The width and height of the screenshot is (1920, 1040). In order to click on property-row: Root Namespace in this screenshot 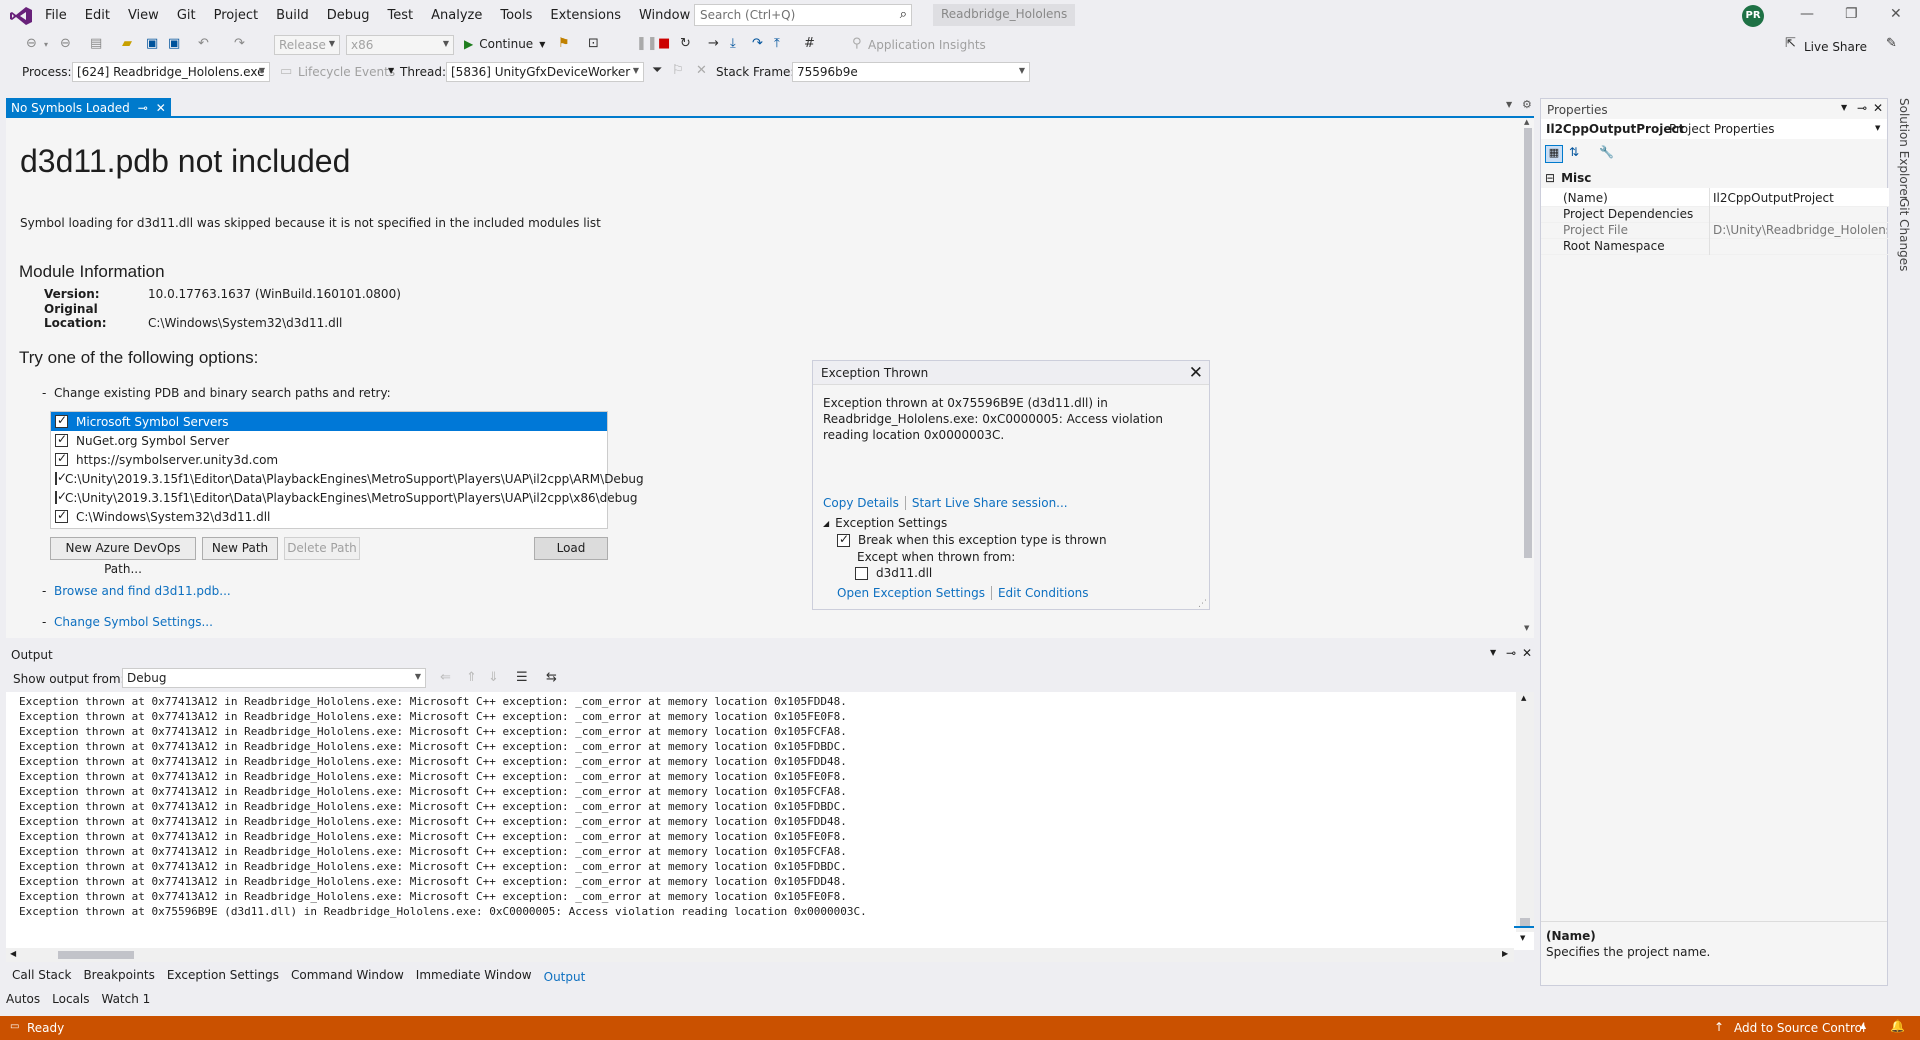, I will do `click(1715, 245)`.